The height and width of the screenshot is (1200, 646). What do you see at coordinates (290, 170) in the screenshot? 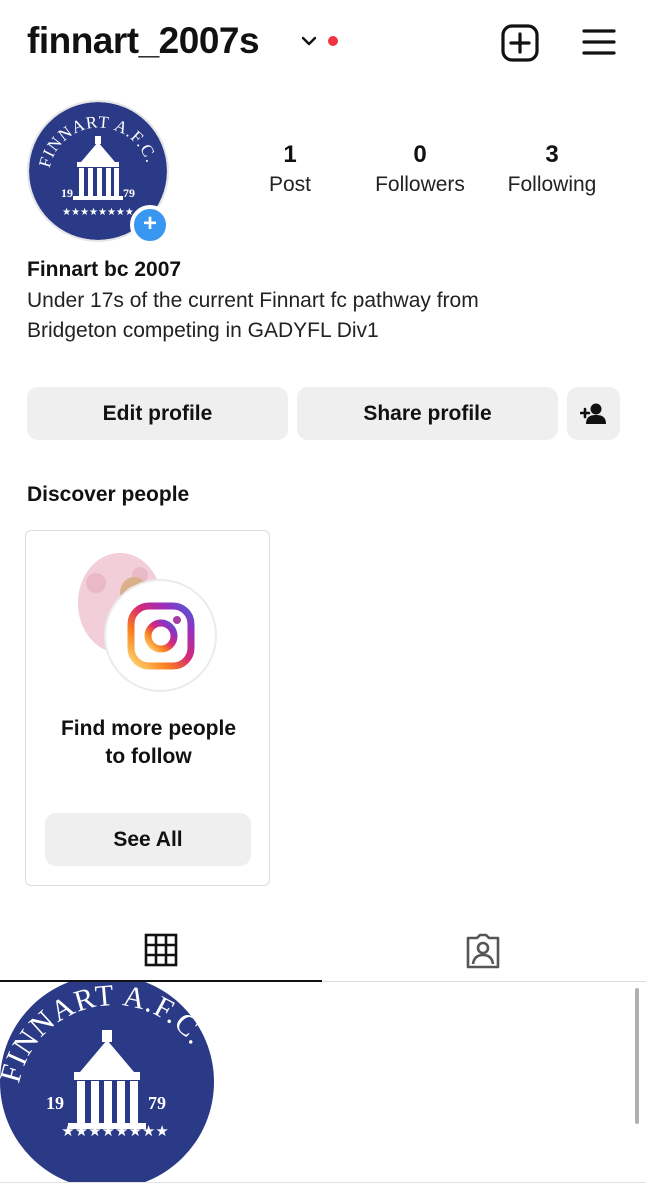
I see `stat-posts: 1 Post` at bounding box center [290, 170].